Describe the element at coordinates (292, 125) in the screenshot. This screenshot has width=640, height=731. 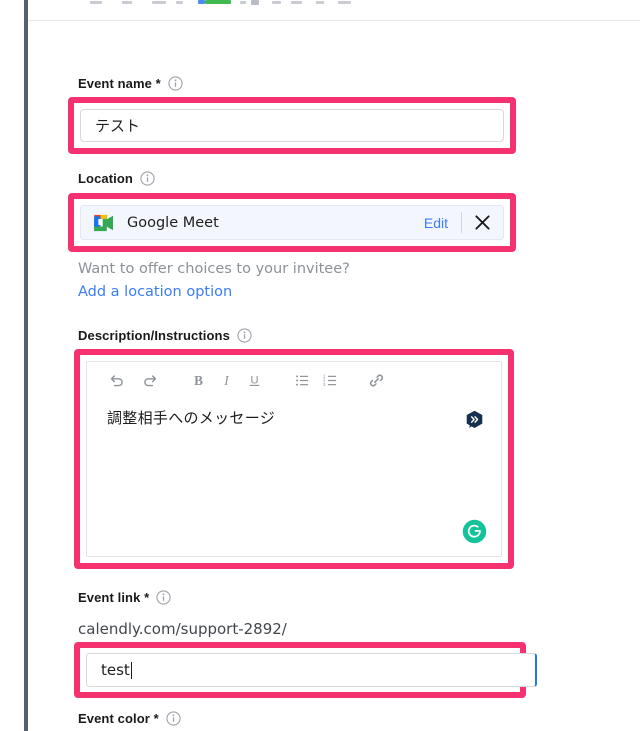
I see `event-name-input: テスト` at that location.